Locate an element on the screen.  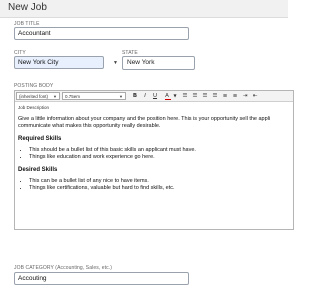
required-skills-heading: Required Skills is located at coordinates (40, 139).